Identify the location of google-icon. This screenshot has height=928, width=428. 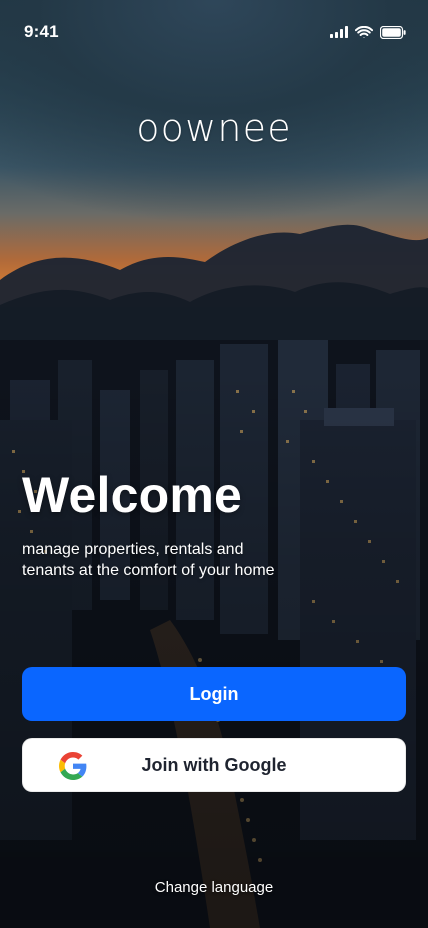
(73, 766).